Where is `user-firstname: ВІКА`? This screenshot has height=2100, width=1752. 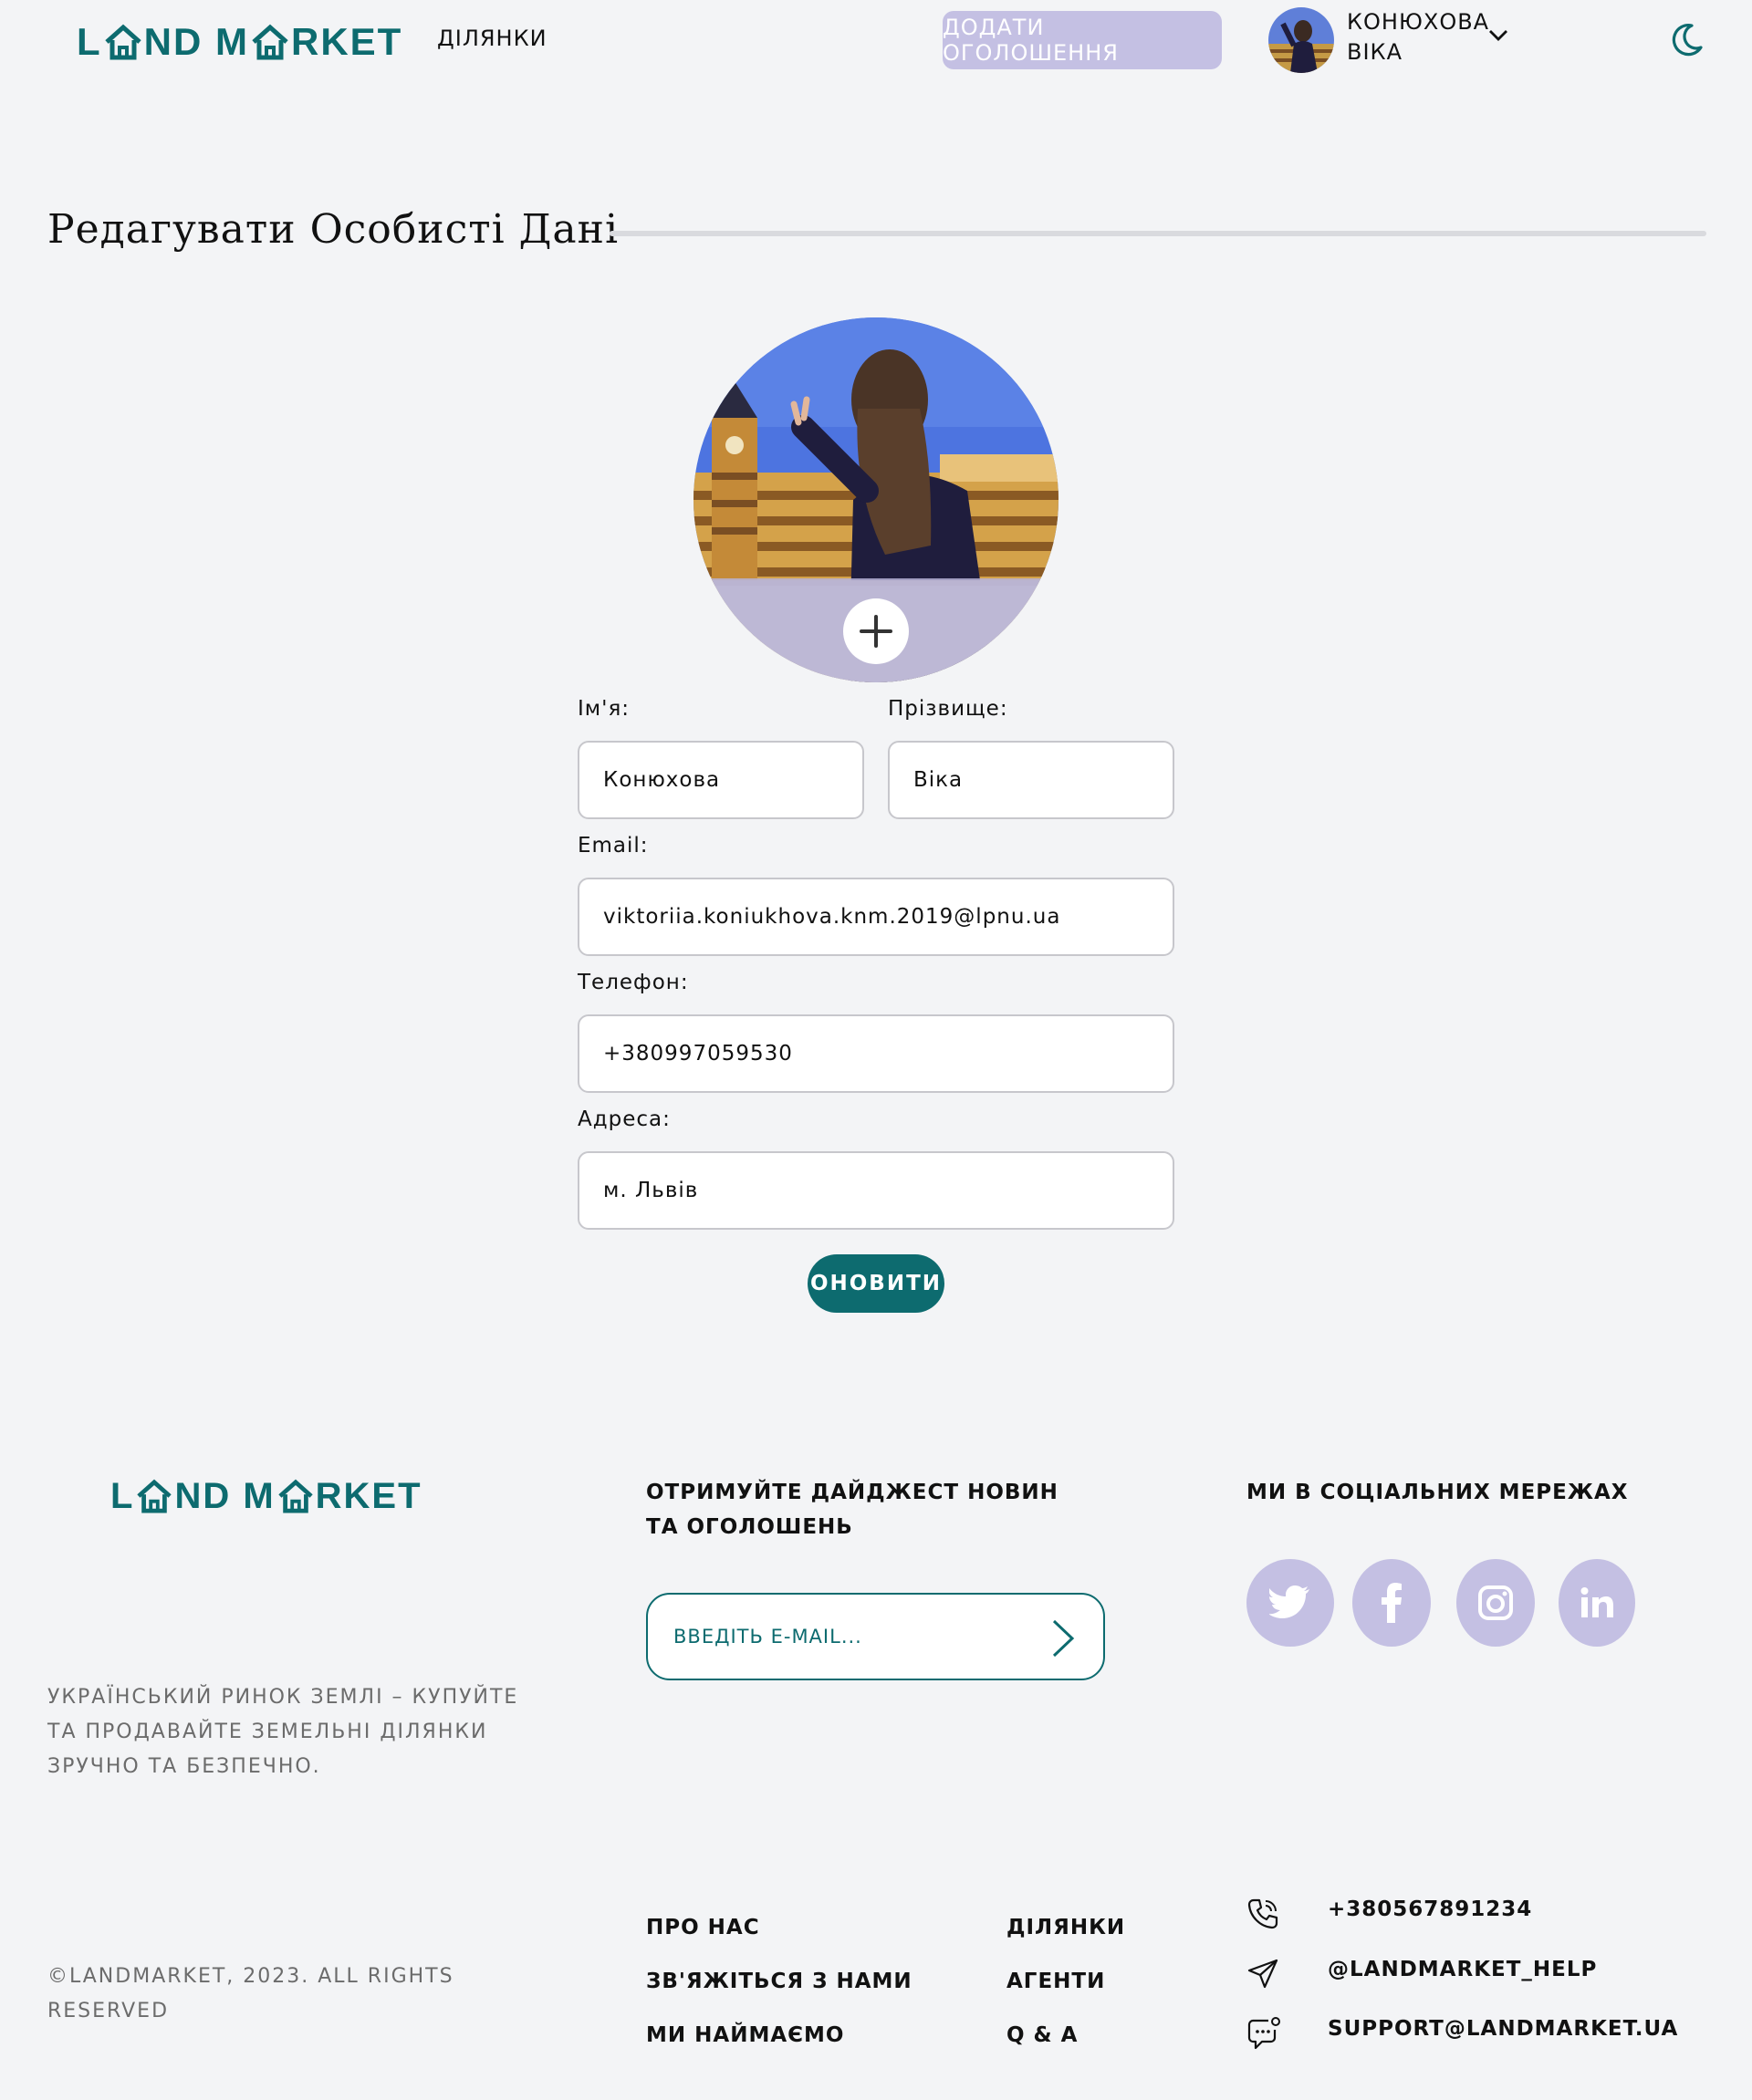 user-firstname: ВІКА is located at coordinates (1375, 52).